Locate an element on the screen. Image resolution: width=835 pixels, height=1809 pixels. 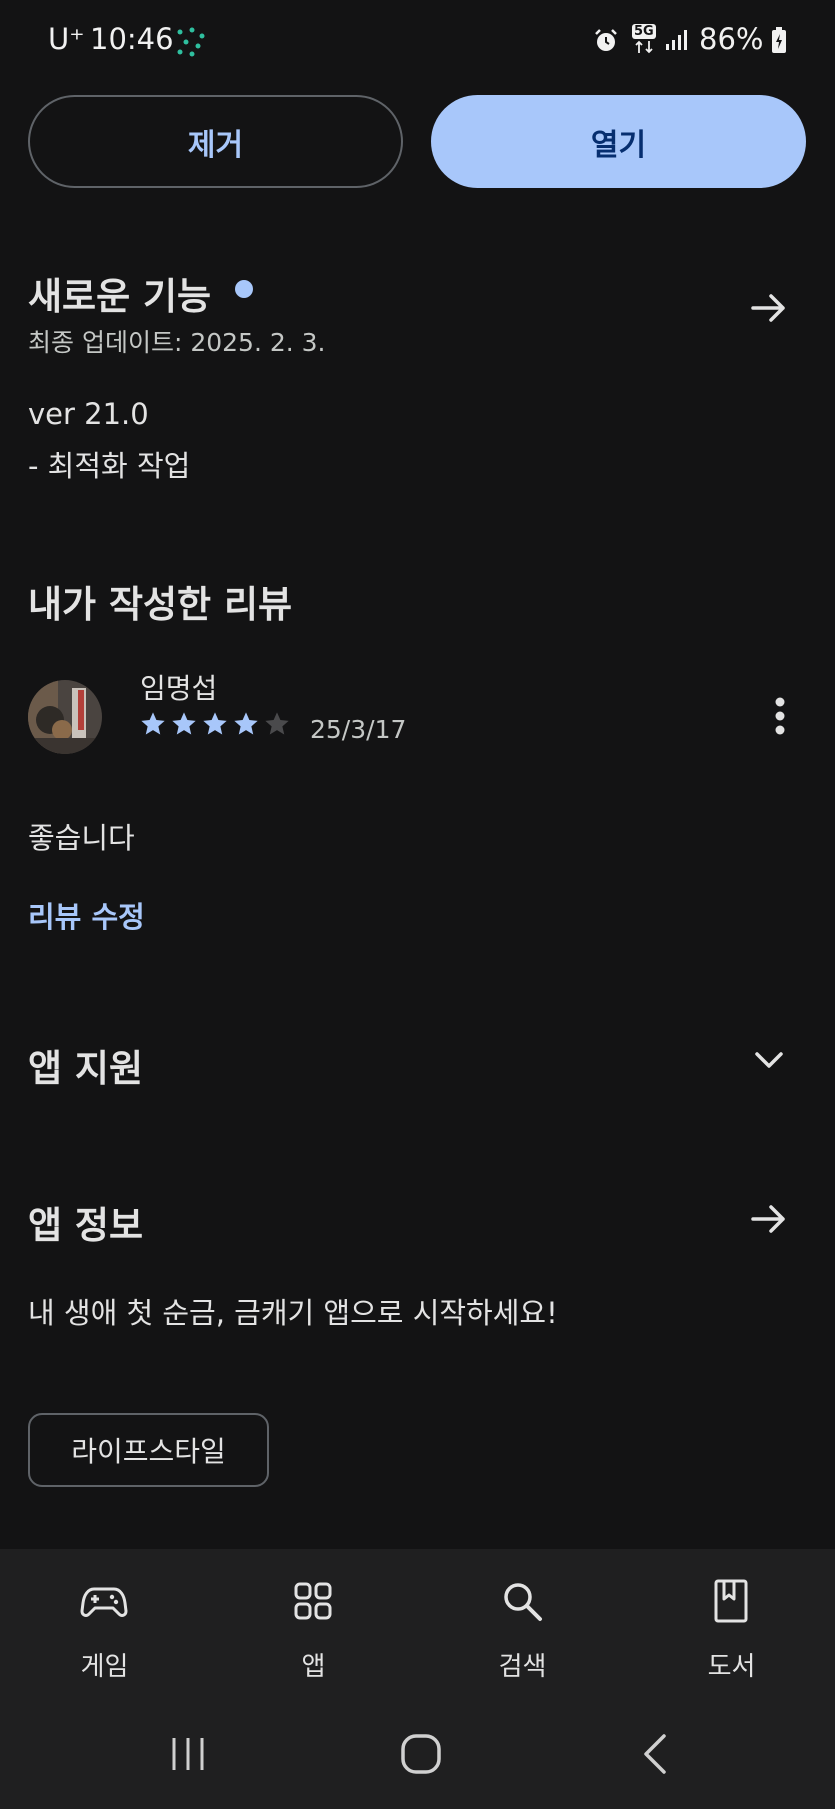
chevron-down-icon is located at coordinates (769, 1060).